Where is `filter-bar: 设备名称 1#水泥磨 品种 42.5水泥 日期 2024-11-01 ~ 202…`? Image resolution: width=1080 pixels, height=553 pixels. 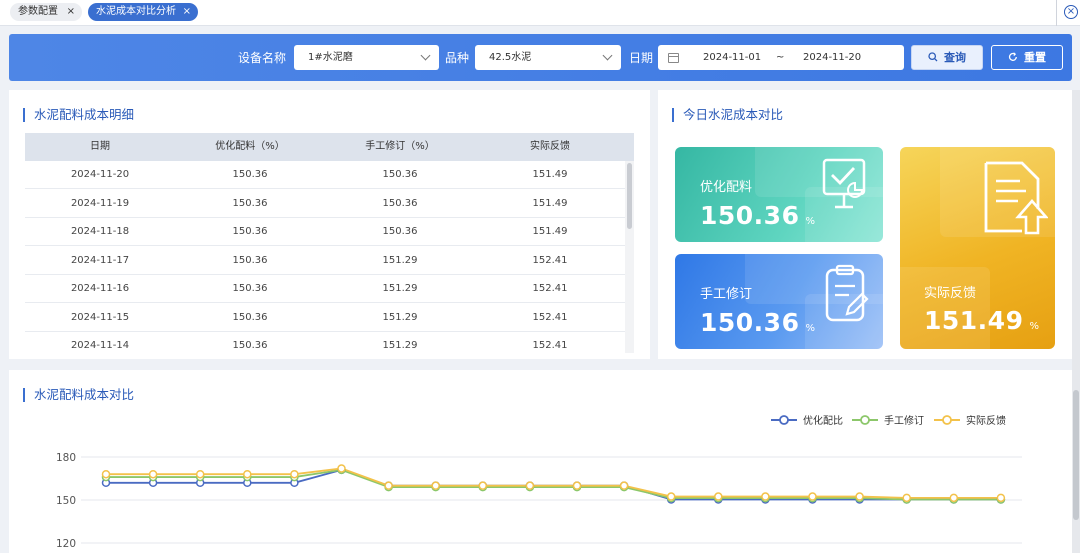
filter-bar: 设备名称 1#水泥磨 品种 42.5水泥 日期 2024-11-01 ~ 202… is located at coordinates (540, 57).